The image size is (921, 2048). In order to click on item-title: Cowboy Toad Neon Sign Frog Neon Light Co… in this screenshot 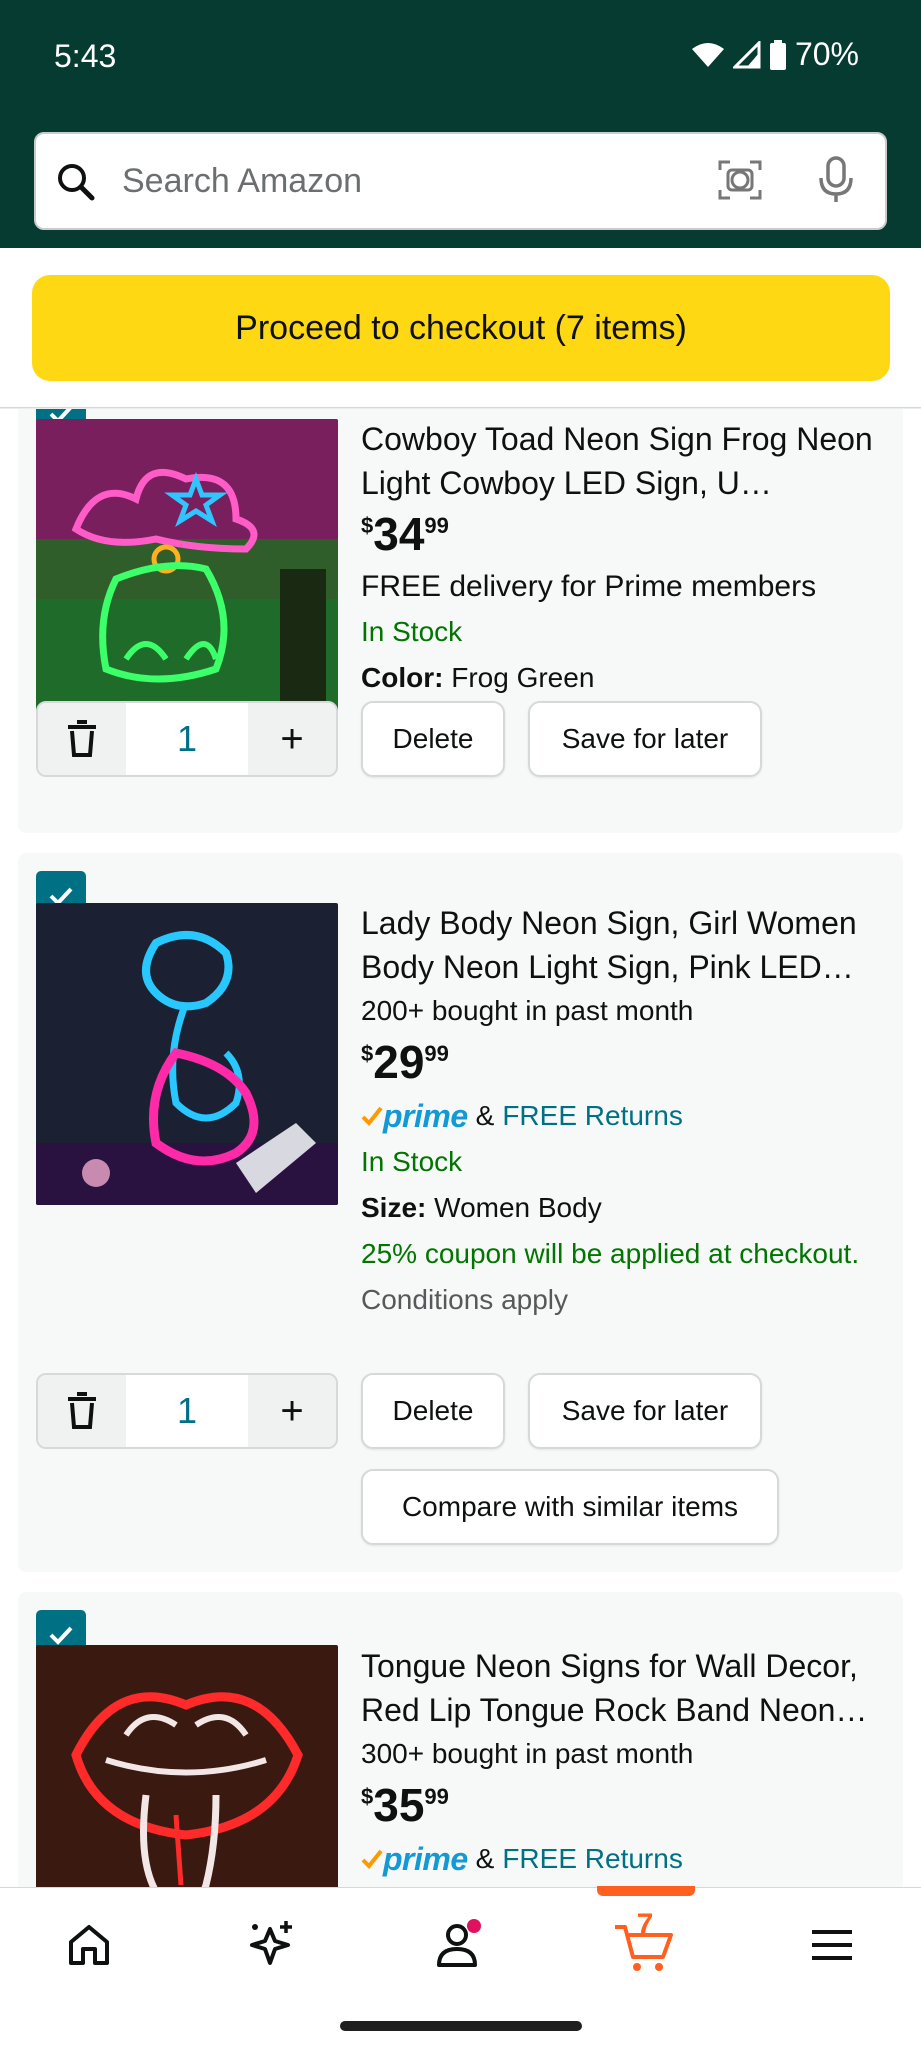, I will do `click(631, 461)`.